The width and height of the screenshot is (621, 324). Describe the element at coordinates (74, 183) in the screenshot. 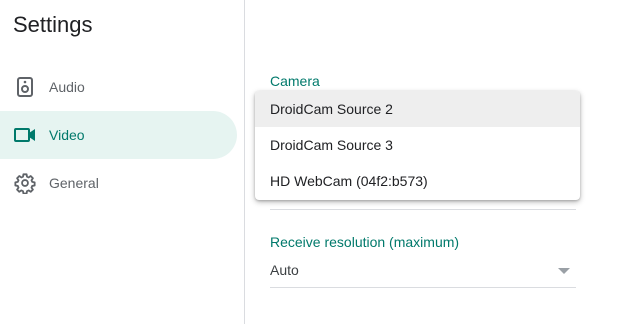

I see `sidebar-item-label: General` at that location.